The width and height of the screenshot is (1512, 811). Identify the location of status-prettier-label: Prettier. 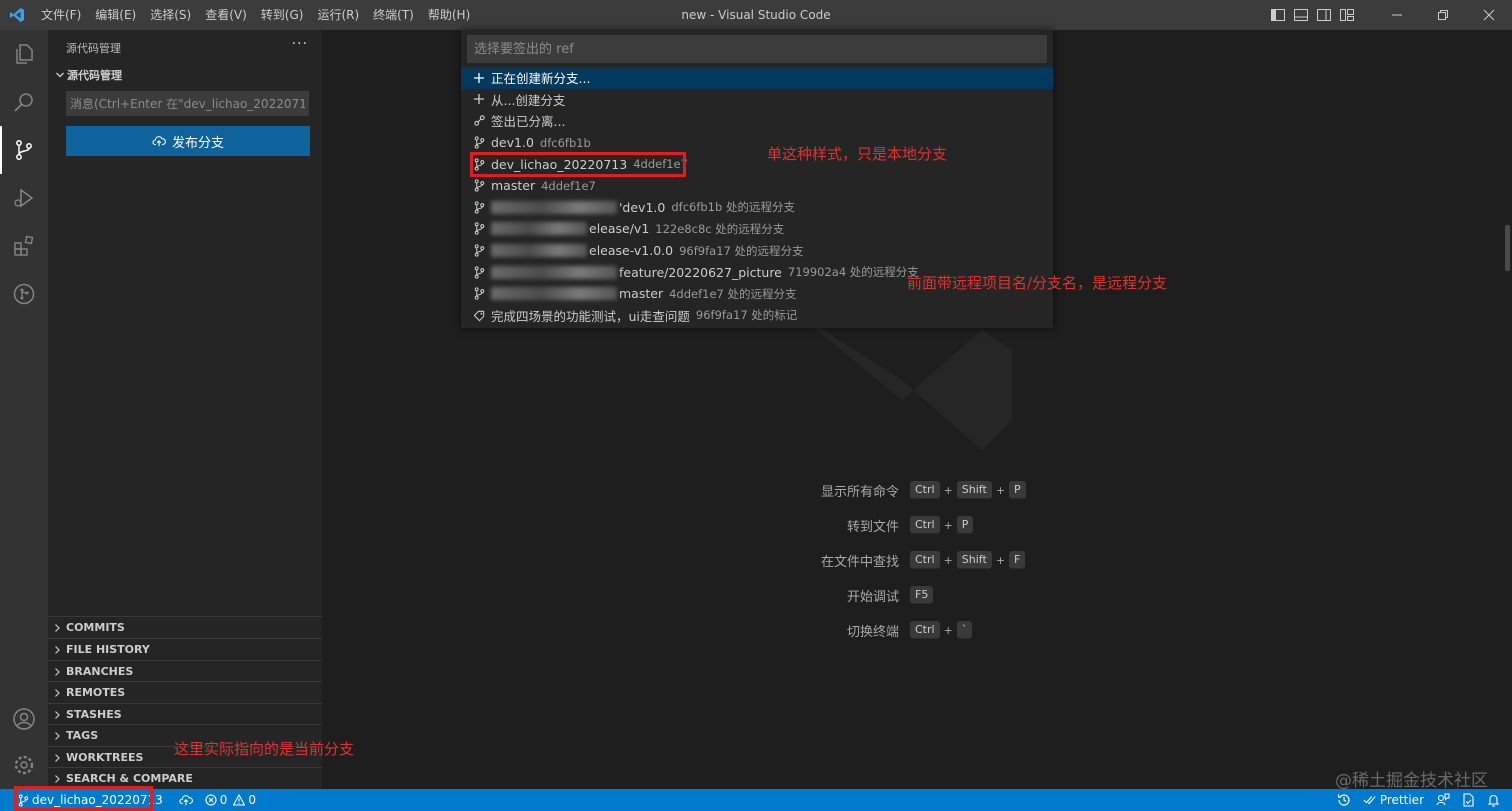
(1401, 800).